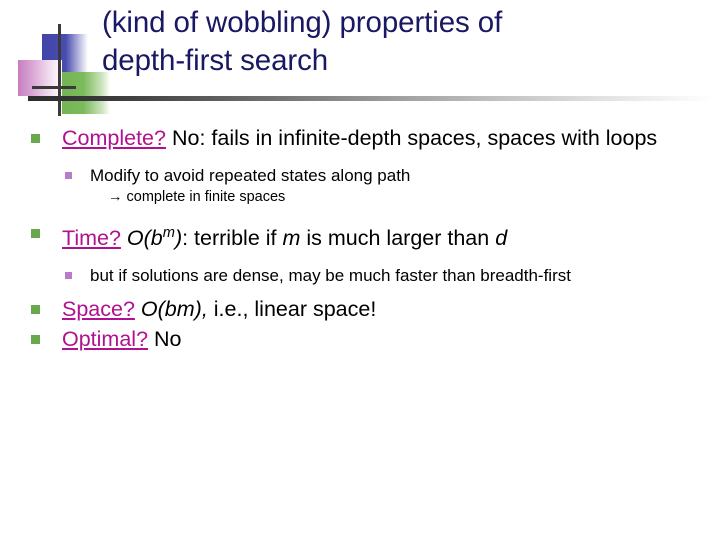 Image resolution: width=720 pixels, height=540 pixels. Describe the element at coordinates (197, 197) in the screenshot. I see `text-complete-finite: → complete in finite spaces` at that location.